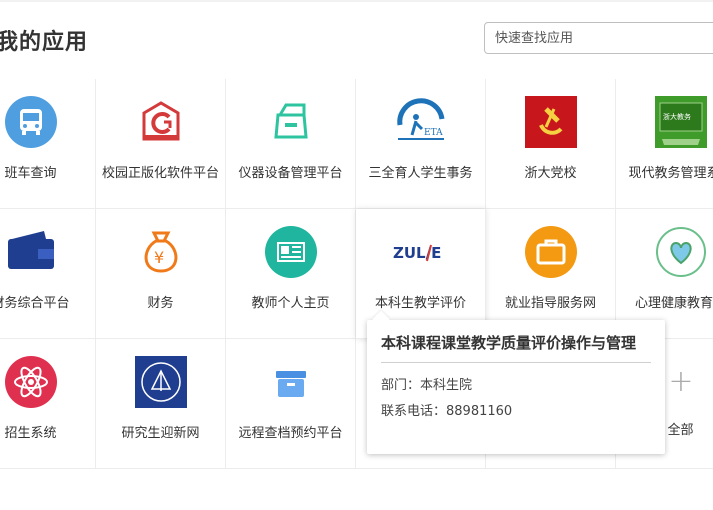 This screenshot has height=510, width=713. I want to click on atom-icon, so click(31, 382).